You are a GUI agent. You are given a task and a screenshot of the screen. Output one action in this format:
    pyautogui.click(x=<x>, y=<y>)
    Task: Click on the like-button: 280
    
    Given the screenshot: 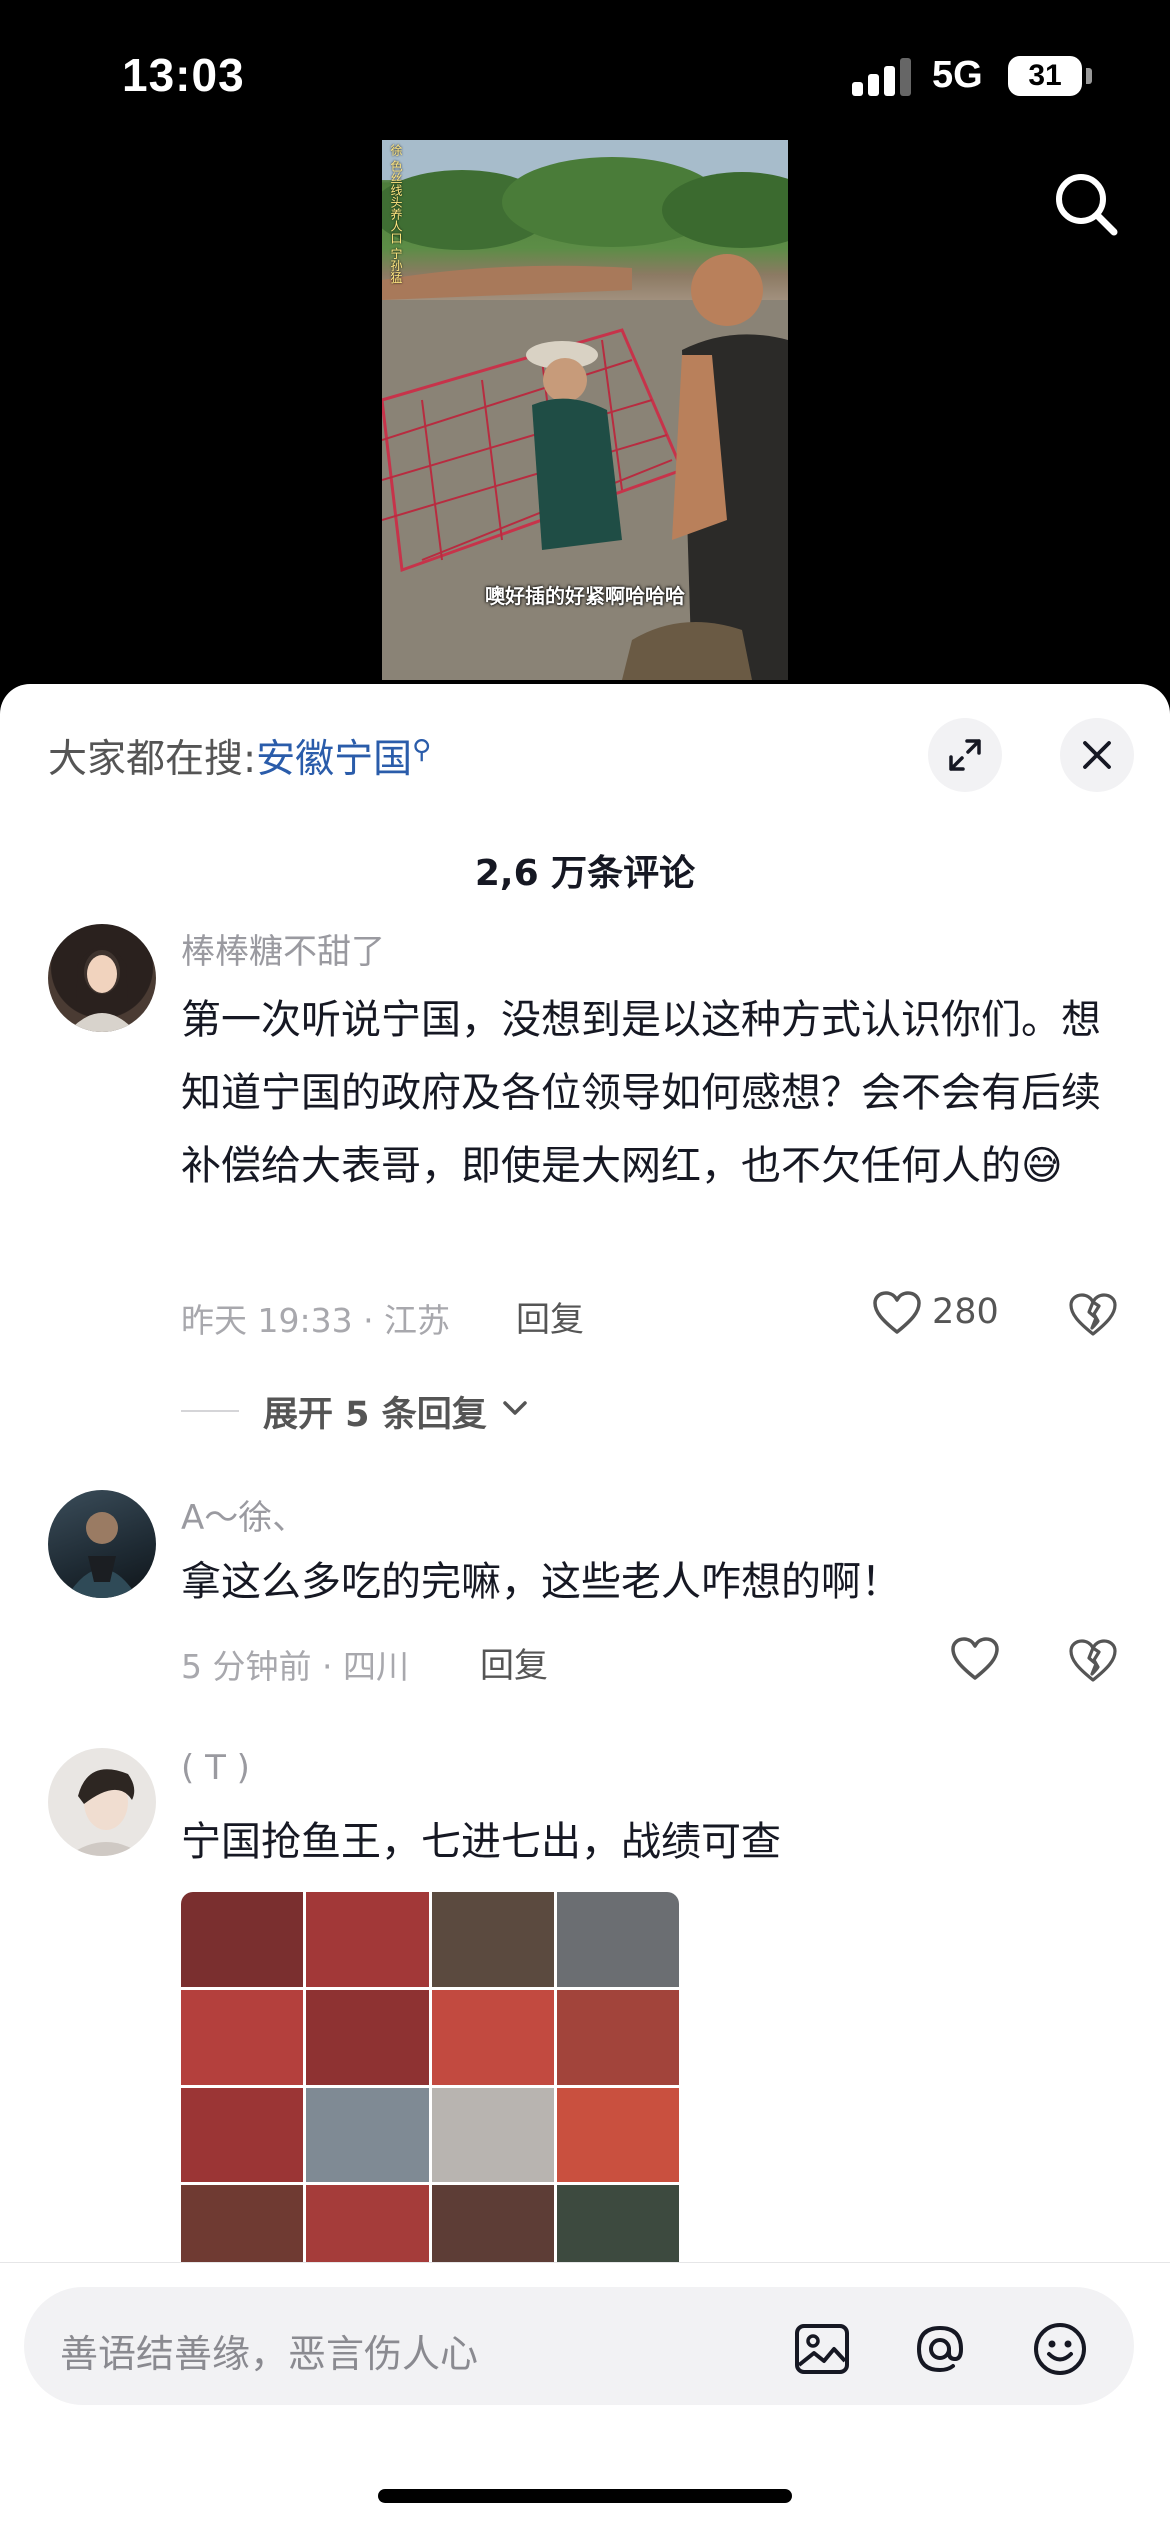 What is the action you would take?
    pyautogui.click(x=942, y=1314)
    